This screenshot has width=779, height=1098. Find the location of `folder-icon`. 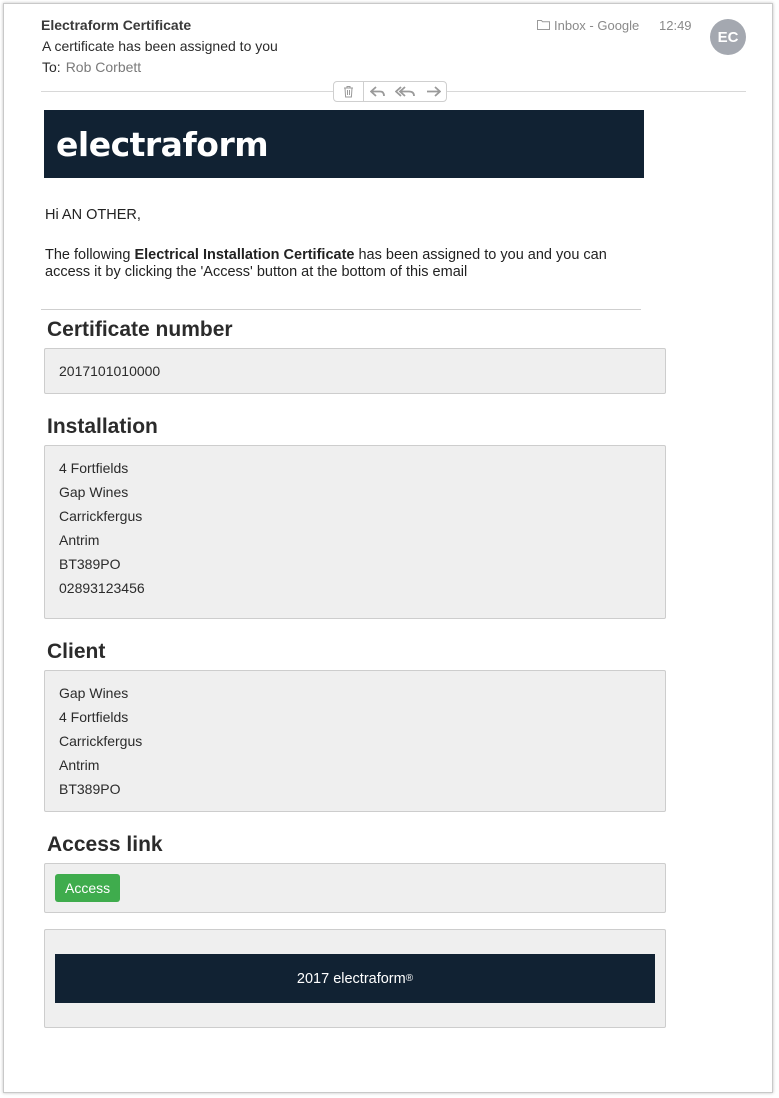

folder-icon is located at coordinates (543, 25).